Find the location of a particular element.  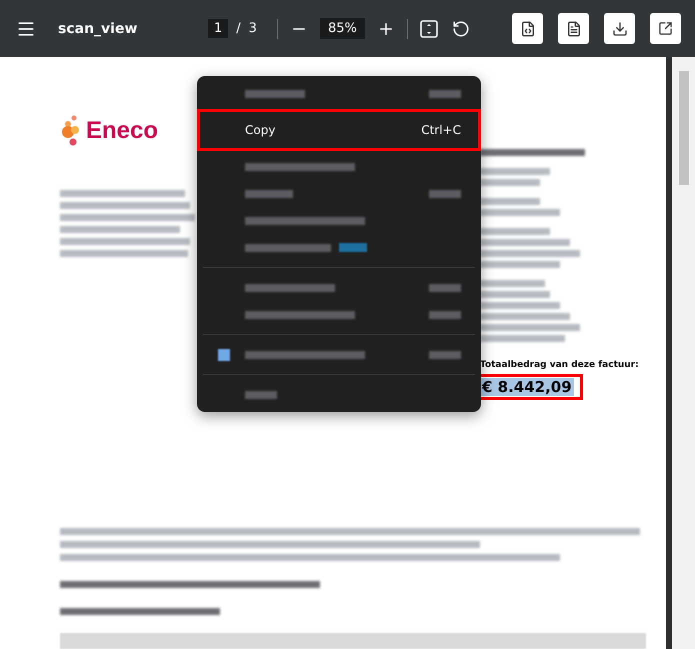

external-link-icon is located at coordinates (665, 28).